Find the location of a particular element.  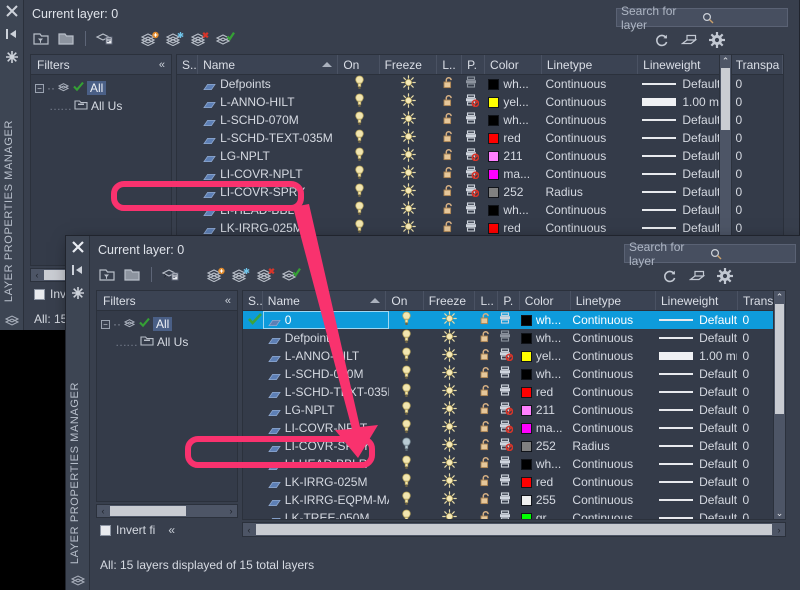

delete-layer-icon is located at coordinates (265, 274).